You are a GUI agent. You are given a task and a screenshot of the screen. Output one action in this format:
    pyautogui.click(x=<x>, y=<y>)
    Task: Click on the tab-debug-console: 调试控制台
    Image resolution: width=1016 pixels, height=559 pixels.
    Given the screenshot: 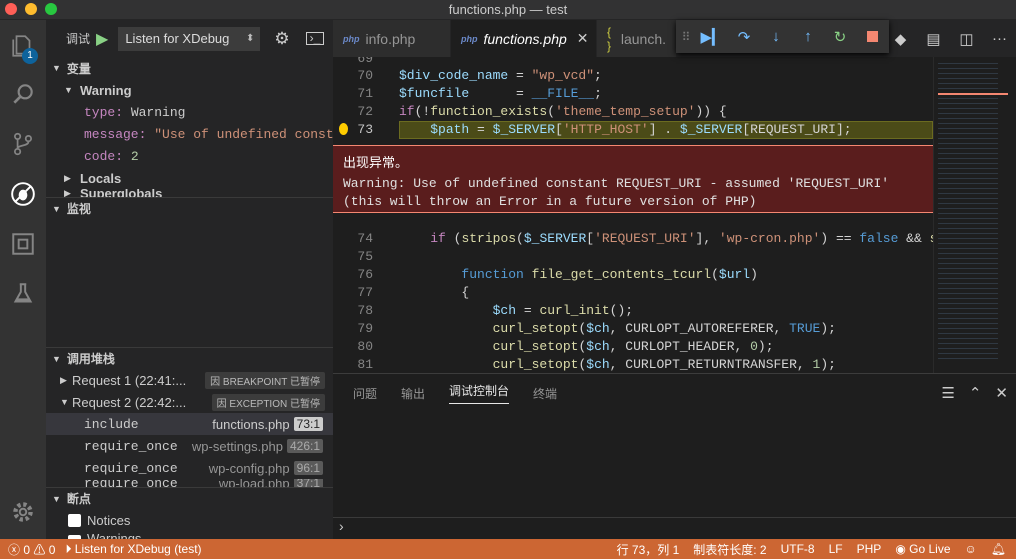 What is the action you would take?
    pyautogui.click(x=479, y=393)
    